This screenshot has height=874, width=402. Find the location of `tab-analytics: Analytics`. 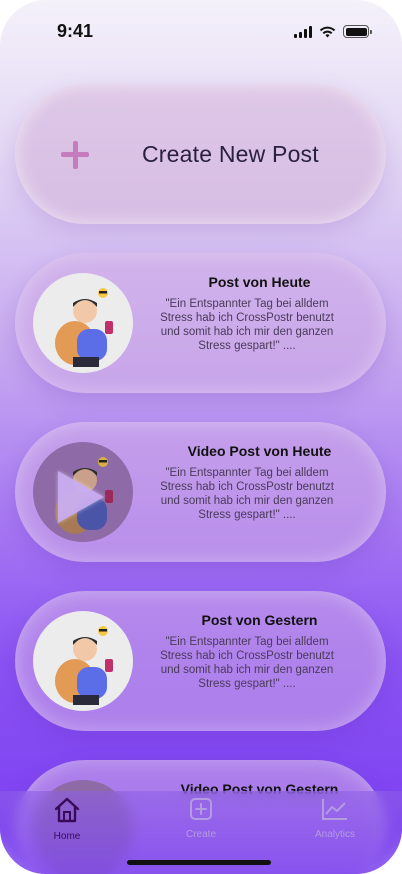

tab-analytics: Analytics is located at coordinates (335, 818).